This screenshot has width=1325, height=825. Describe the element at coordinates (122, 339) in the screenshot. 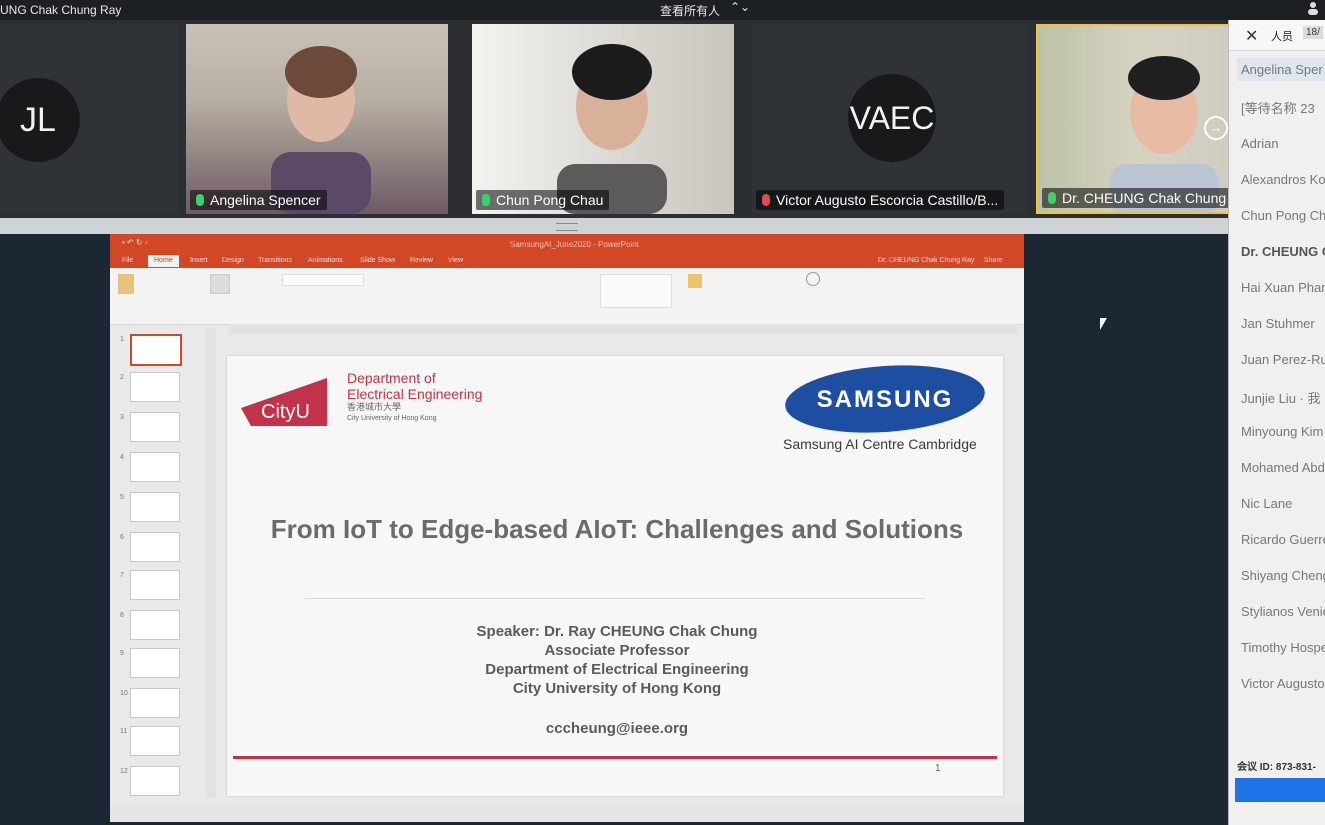

I see `thumbnail-number: 1` at that location.